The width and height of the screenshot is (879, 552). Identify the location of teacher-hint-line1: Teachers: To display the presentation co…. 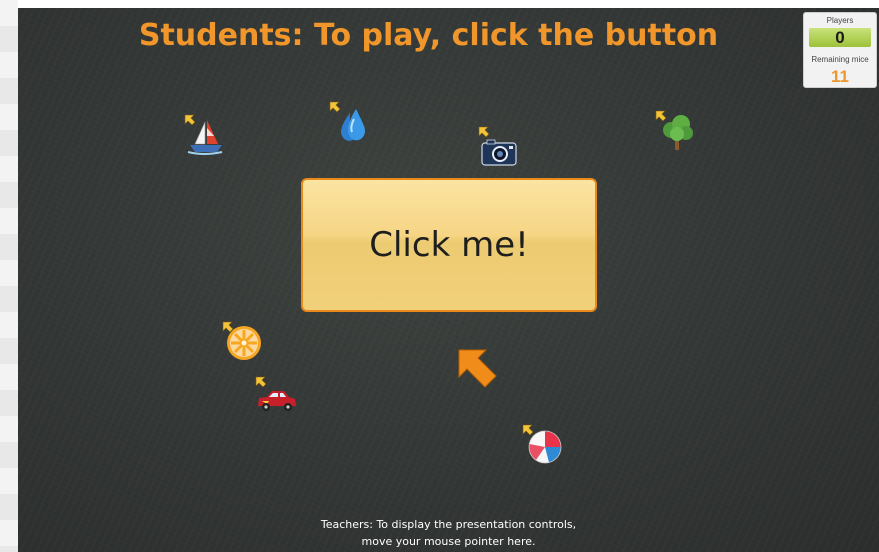
(448, 524).